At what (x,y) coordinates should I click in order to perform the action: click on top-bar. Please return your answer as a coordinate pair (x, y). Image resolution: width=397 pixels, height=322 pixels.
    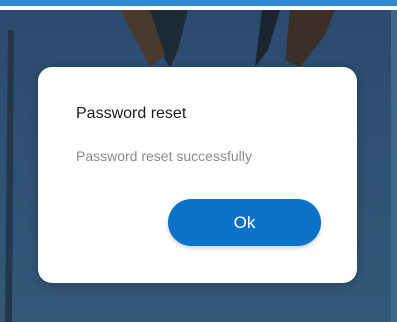
    Looking at the image, I should click on (198, 3).